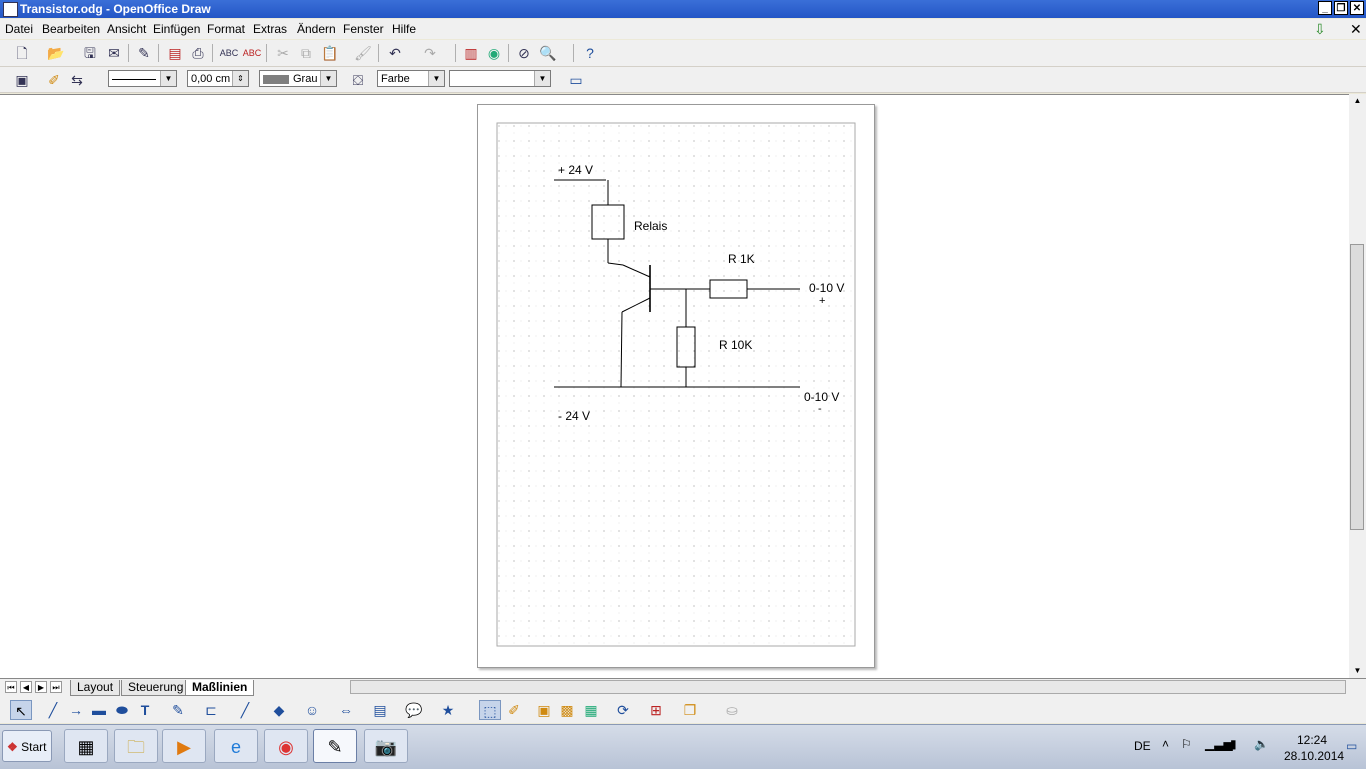 The image size is (1366, 769). What do you see at coordinates (236, 746) in the screenshot?
I see `internet-explorer-taskbar-icon: e` at bounding box center [236, 746].